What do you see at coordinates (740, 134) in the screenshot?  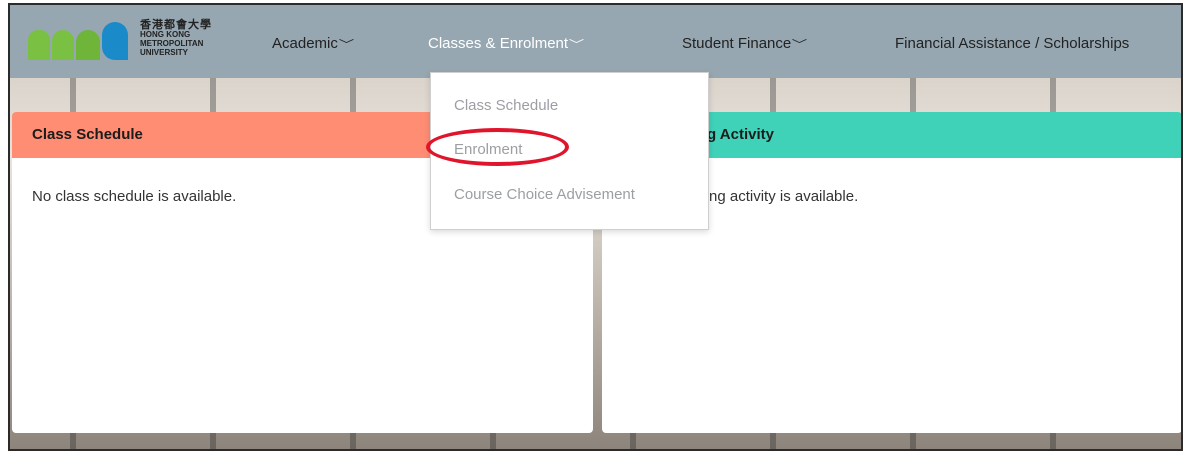 I see `activity-header-title: g Activity` at bounding box center [740, 134].